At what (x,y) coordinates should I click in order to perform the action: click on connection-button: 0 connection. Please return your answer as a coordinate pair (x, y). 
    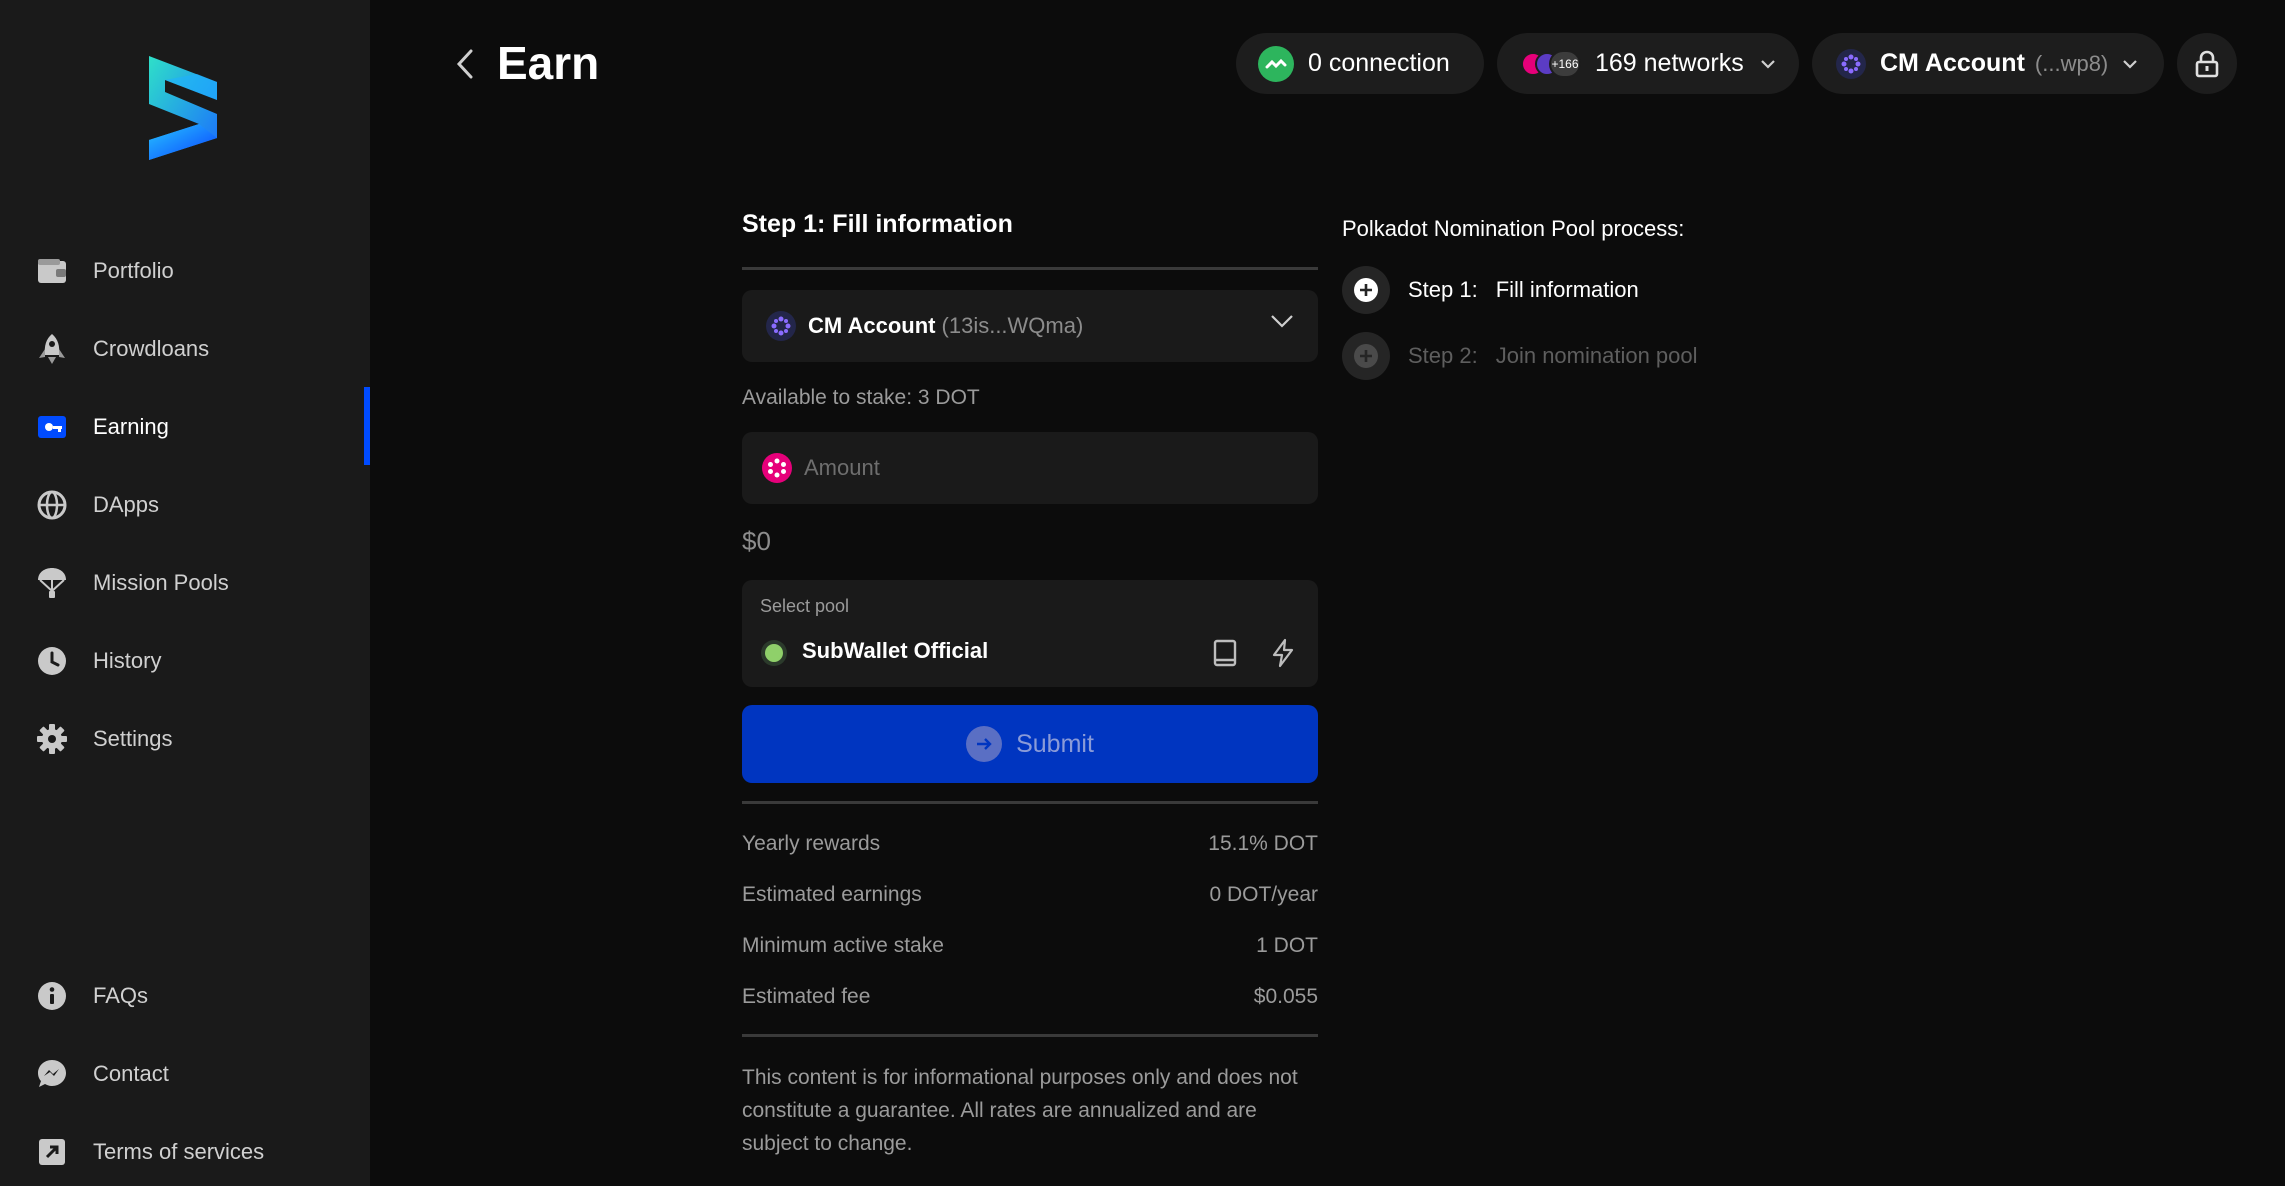
    Looking at the image, I should click on (1360, 63).